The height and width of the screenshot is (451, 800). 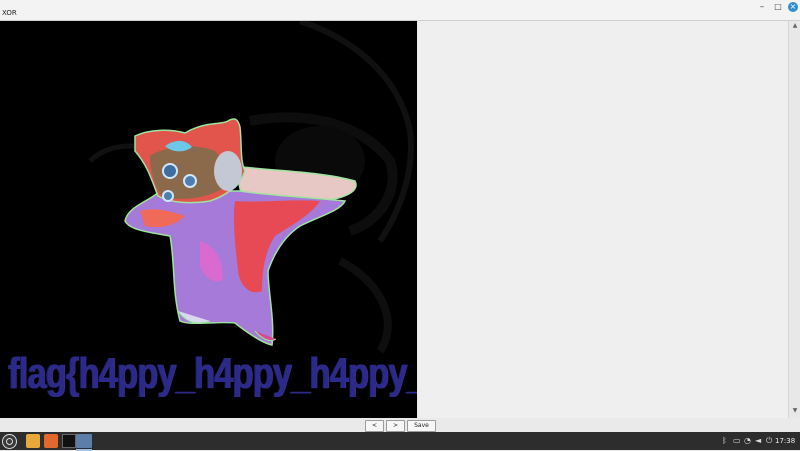 I want to click on scroll-up-icon: ▲, so click(x=795, y=26).